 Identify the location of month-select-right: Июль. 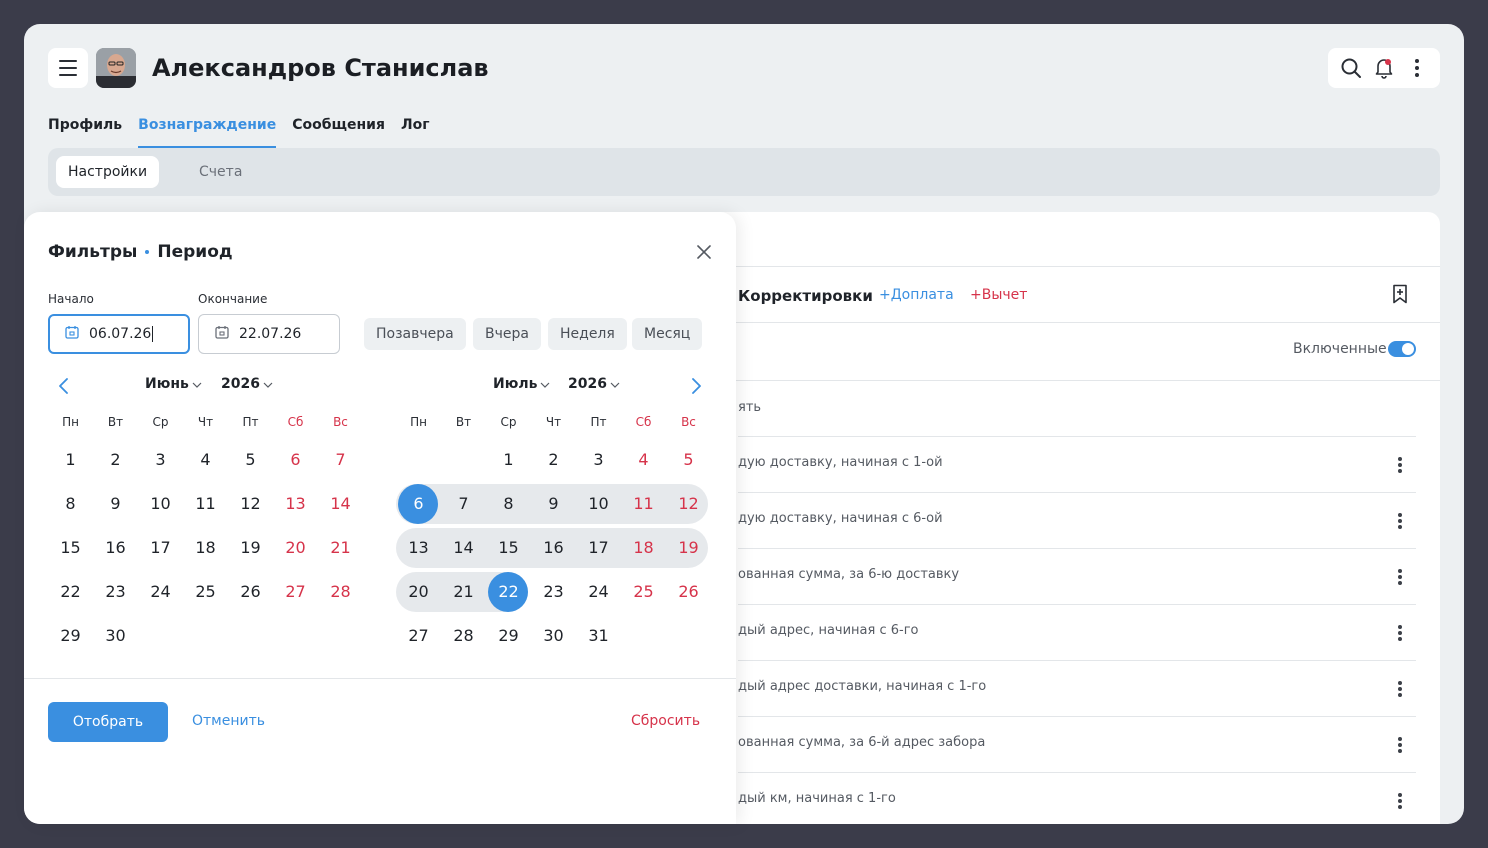
(521, 384).